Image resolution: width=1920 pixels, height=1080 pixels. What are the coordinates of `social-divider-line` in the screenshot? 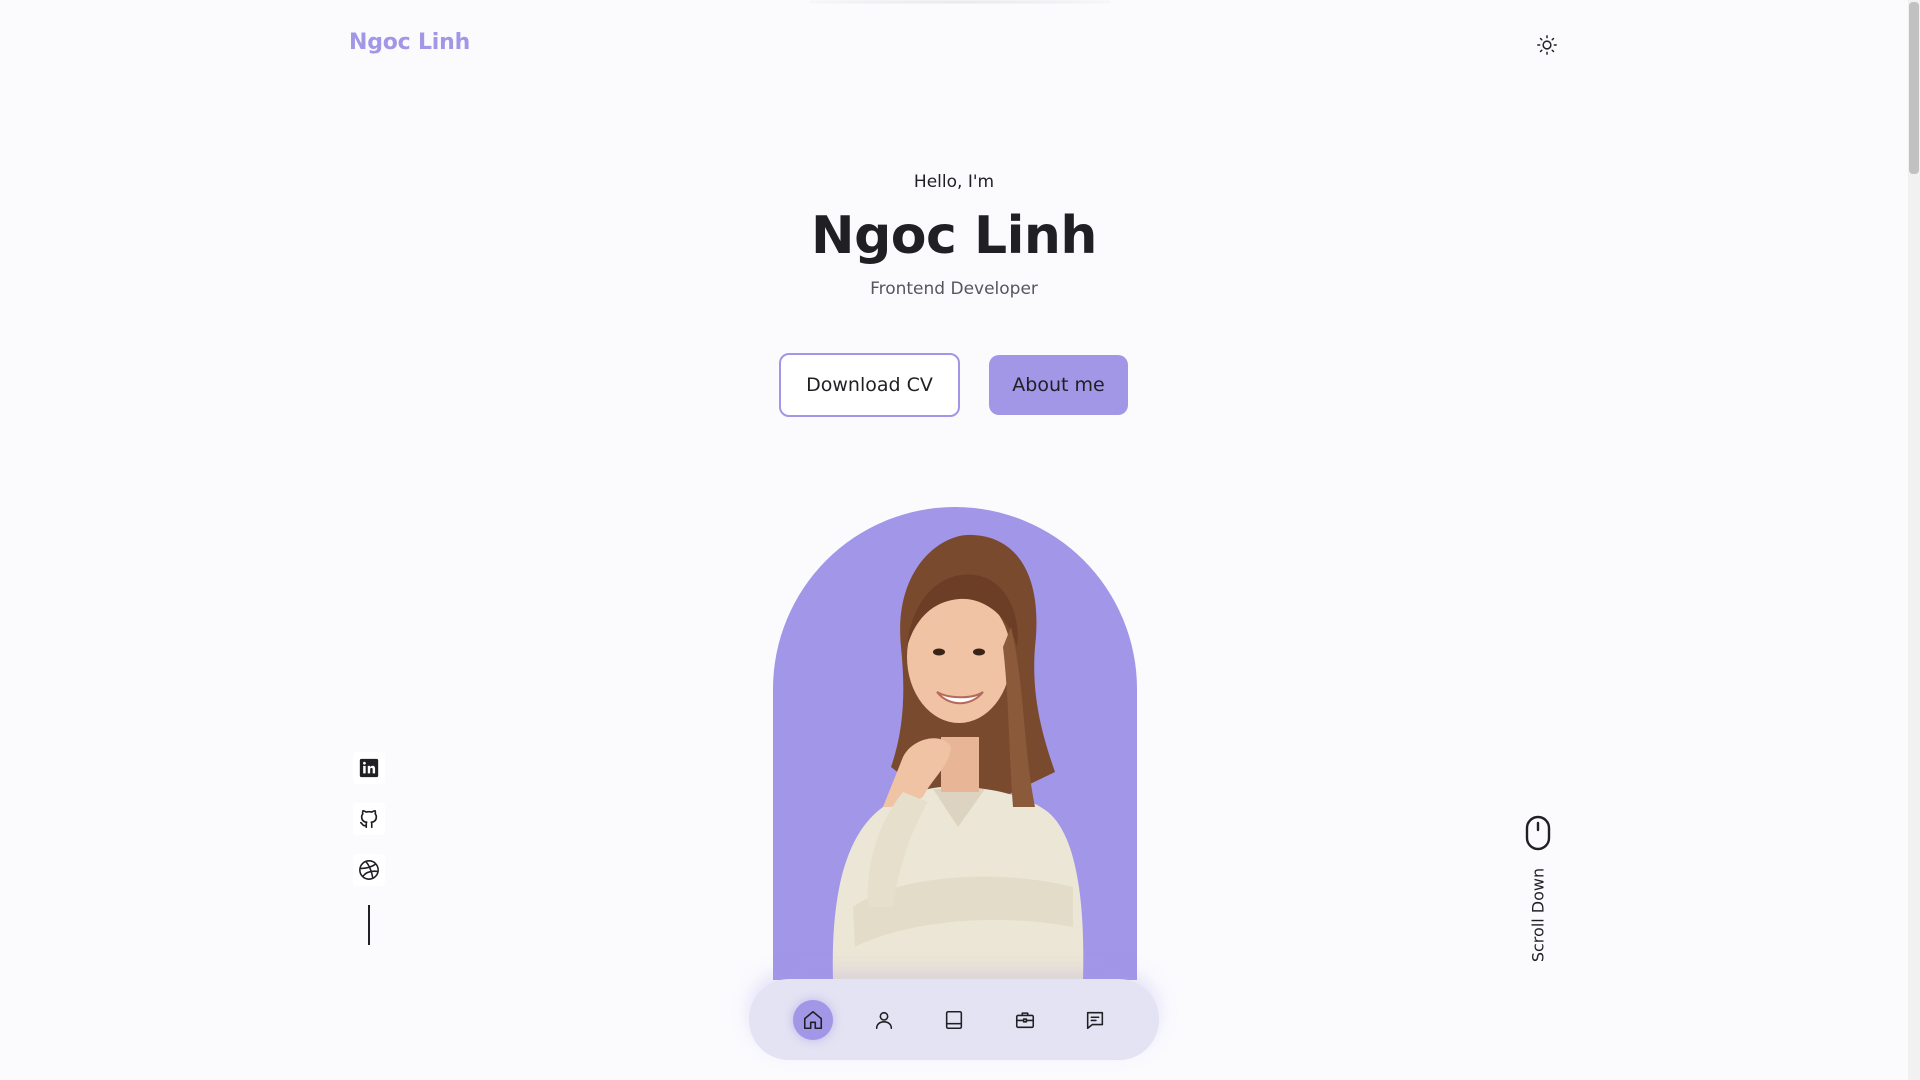 It's located at (369, 925).